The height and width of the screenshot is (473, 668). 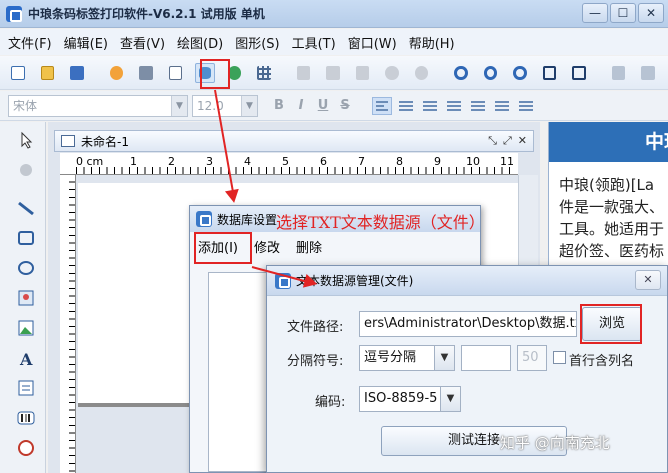 What do you see at coordinates (315, 327) in the screenshot?
I see `file-path-label: 文件路径:` at bounding box center [315, 327].